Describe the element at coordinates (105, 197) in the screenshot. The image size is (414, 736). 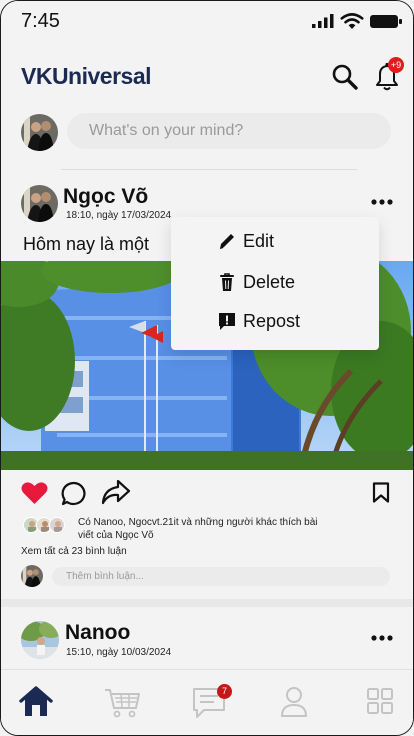
I see `post-author: Ngọc Võ` at that location.